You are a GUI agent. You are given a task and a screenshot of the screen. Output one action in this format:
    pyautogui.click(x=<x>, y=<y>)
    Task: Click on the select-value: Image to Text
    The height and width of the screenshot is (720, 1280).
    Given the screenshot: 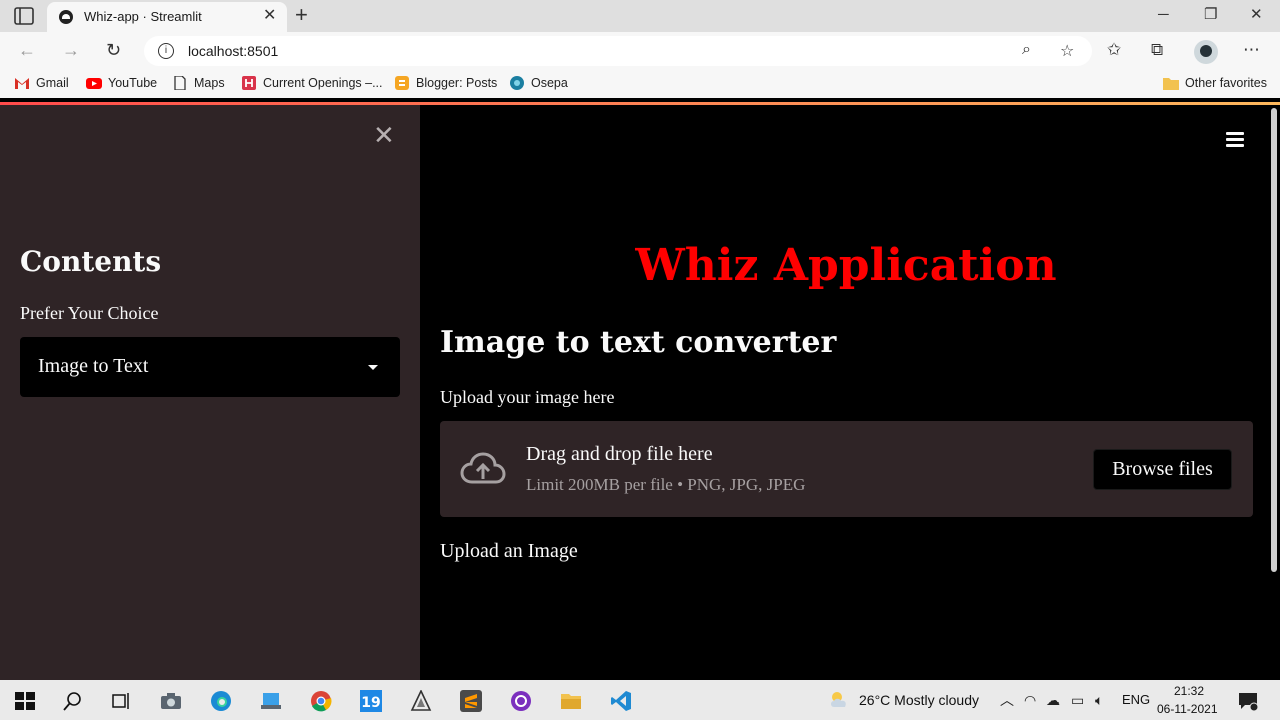 What is the action you would take?
    pyautogui.click(x=93, y=366)
    